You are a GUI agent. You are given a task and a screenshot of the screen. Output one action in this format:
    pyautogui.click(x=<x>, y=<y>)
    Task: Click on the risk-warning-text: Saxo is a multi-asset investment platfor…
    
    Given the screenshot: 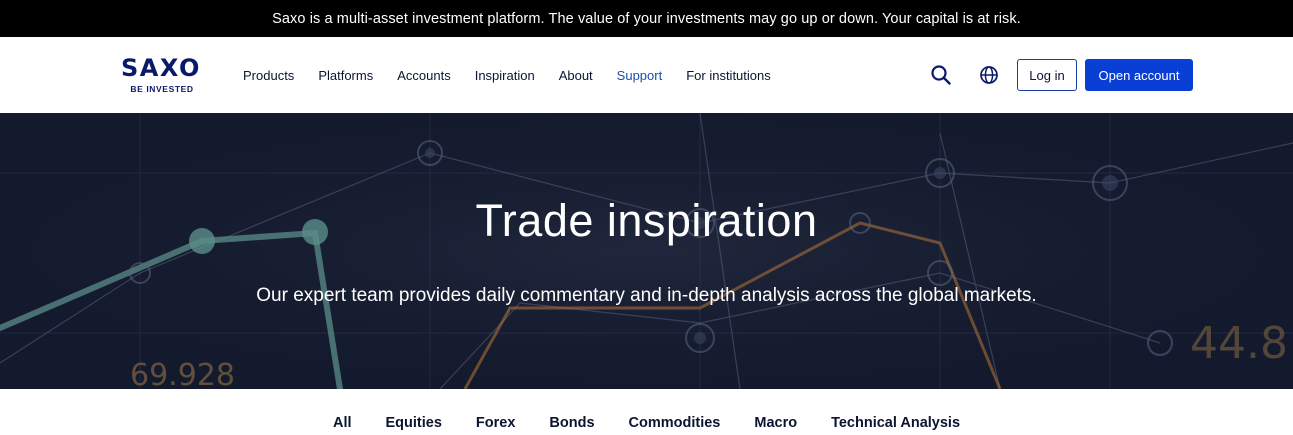 What is the action you would take?
    pyautogui.click(x=646, y=18)
    